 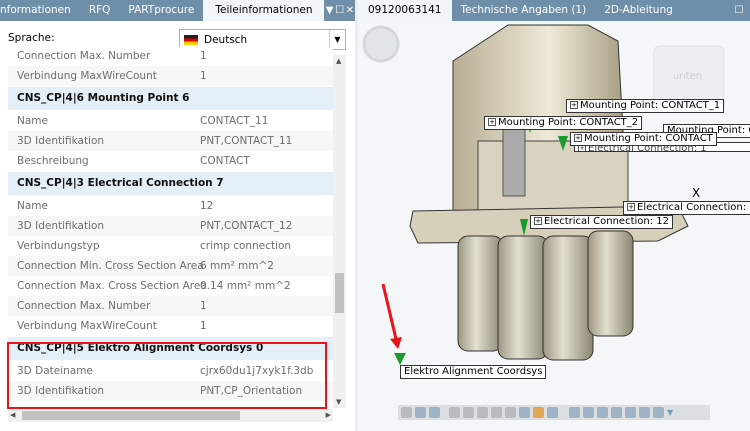 What do you see at coordinates (170, 226) in the screenshot?
I see `table-row: 3D Identifikation PNT,CONTACT_12` at bounding box center [170, 226].